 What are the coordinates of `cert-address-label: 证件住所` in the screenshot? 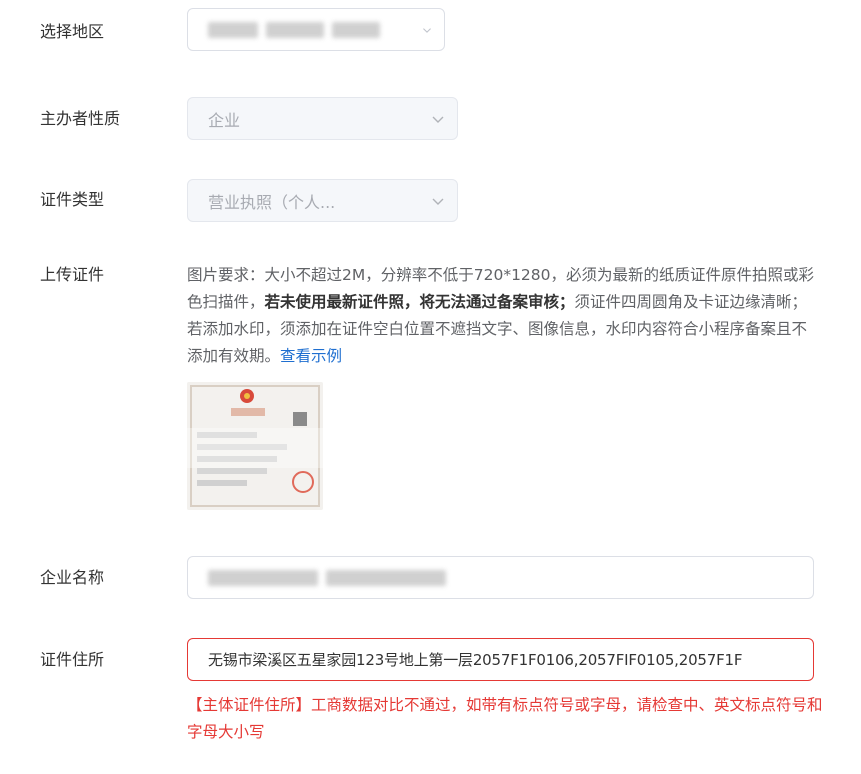 It's located at (72, 659).